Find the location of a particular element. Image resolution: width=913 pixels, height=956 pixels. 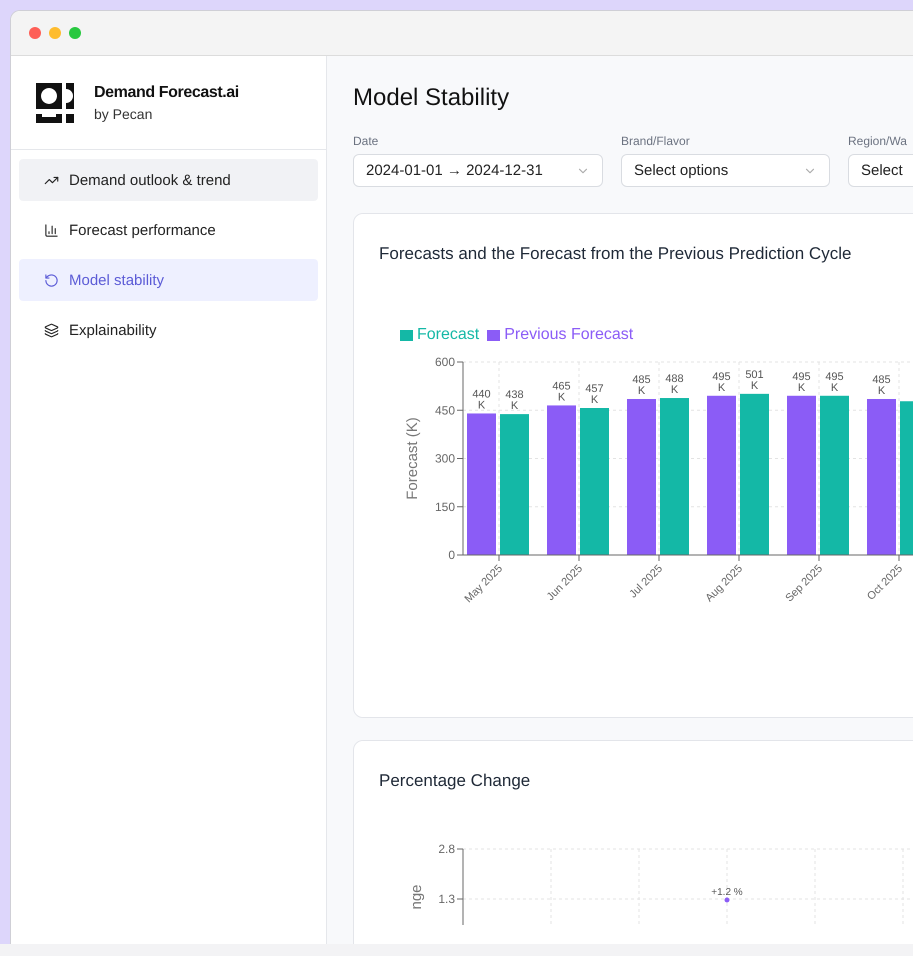

rotate-icon is located at coordinates (51, 280).